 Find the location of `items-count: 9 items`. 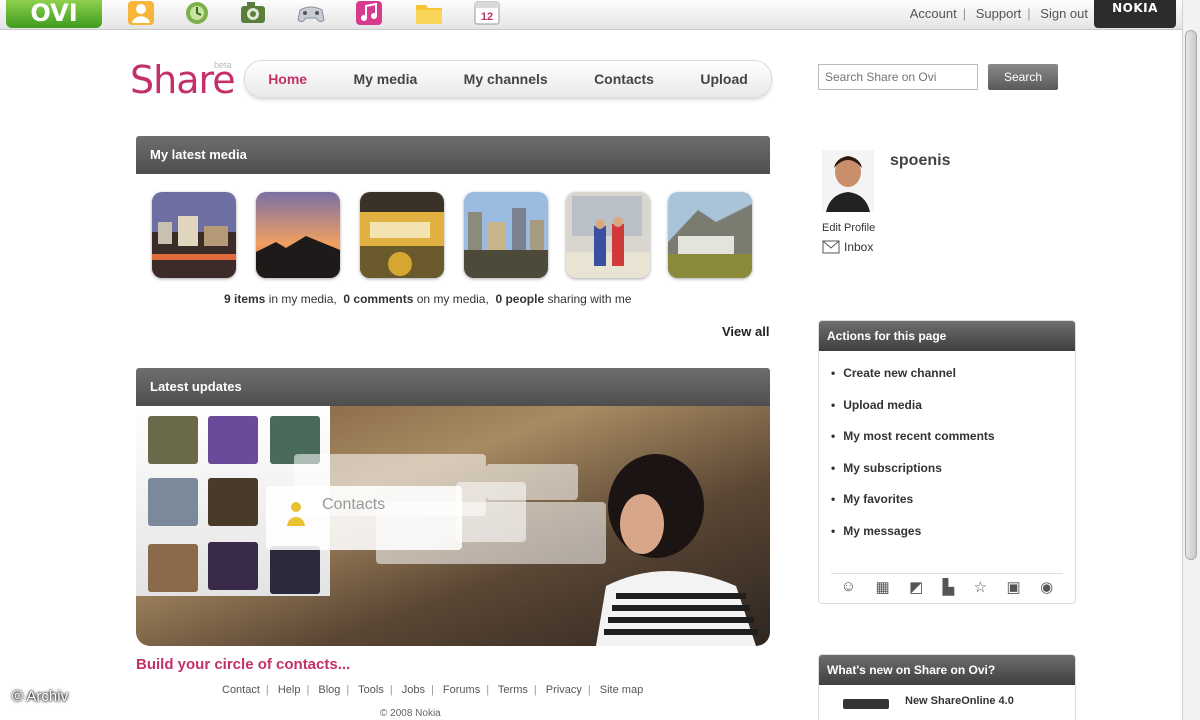

items-count: 9 items is located at coordinates (245, 299).